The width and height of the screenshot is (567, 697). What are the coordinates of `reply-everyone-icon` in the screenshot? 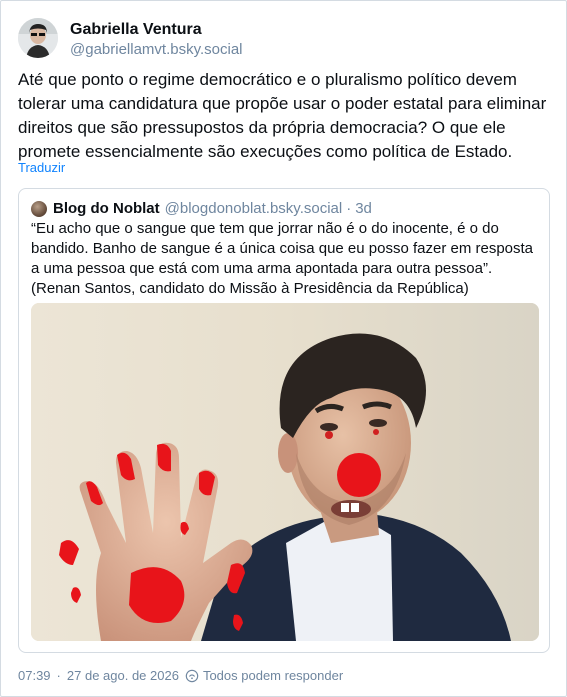 It's located at (192, 675).